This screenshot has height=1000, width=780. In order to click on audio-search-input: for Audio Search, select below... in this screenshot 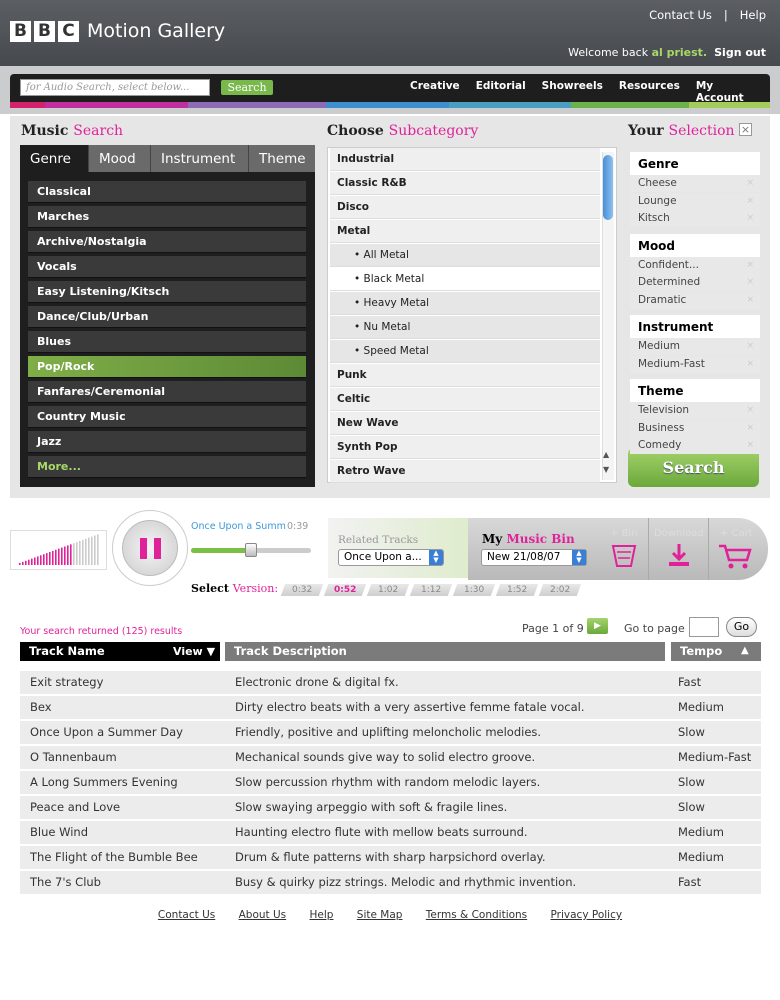, I will do `click(115, 87)`.